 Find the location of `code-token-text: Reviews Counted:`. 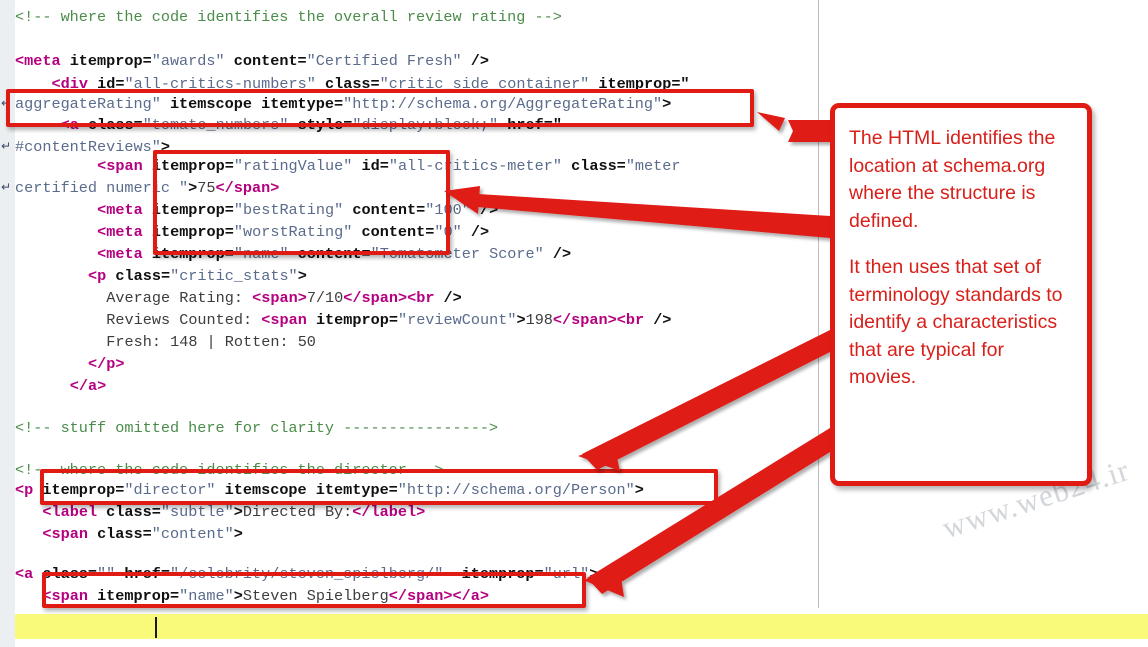

code-token-text: Reviews Counted: is located at coordinates (184, 320).